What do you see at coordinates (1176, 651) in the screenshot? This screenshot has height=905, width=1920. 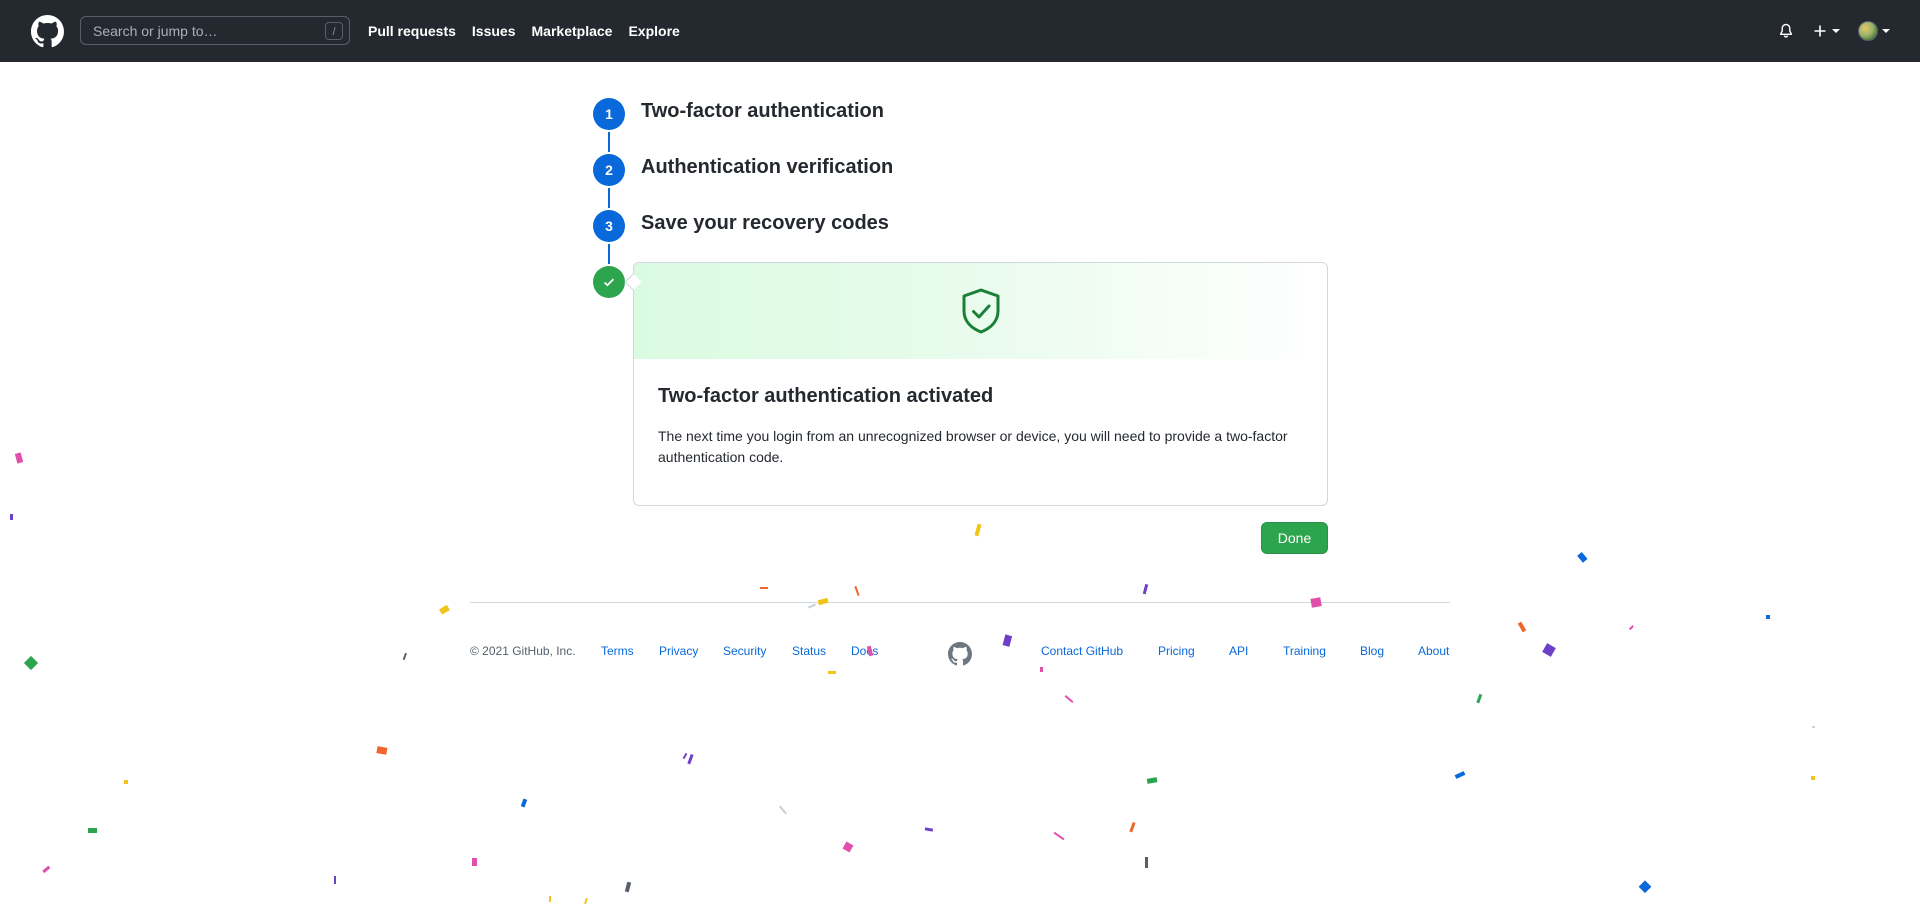 I see `footer-link-pricing: Pricing` at bounding box center [1176, 651].